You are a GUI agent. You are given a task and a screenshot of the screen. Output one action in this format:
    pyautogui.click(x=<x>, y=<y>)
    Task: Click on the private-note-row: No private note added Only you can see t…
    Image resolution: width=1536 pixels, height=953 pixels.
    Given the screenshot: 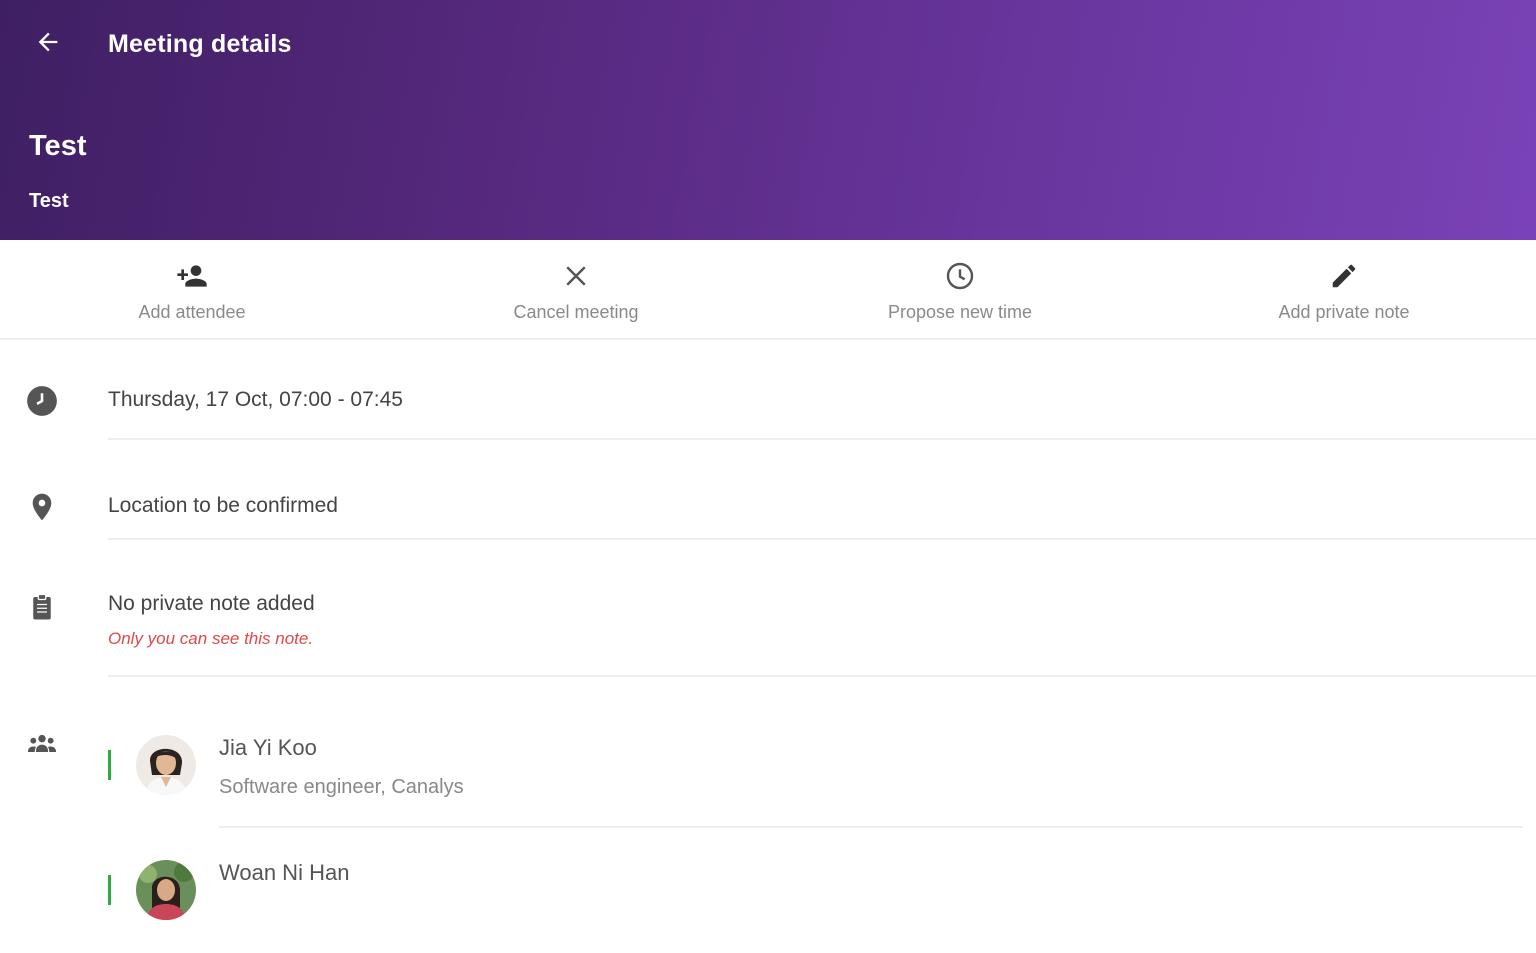 What is the action you would take?
    pyautogui.click(x=768, y=609)
    